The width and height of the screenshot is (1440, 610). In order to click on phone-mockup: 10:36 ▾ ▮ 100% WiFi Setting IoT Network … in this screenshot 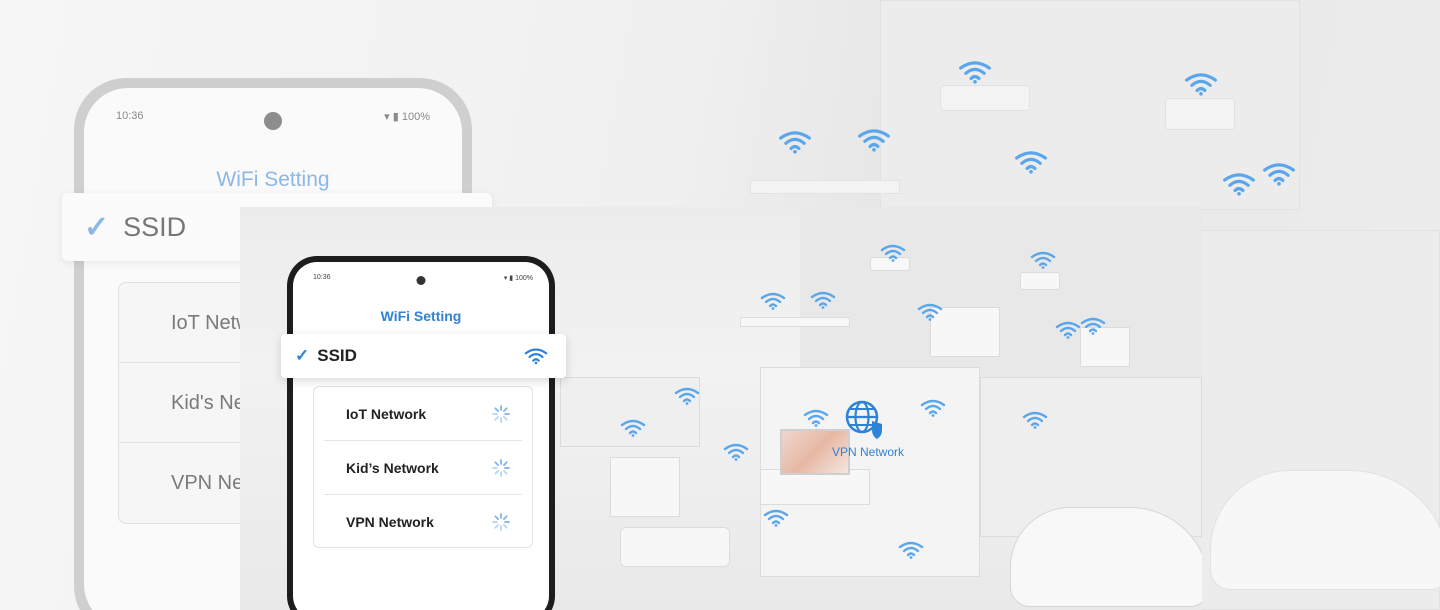, I will do `click(421, 433)`.